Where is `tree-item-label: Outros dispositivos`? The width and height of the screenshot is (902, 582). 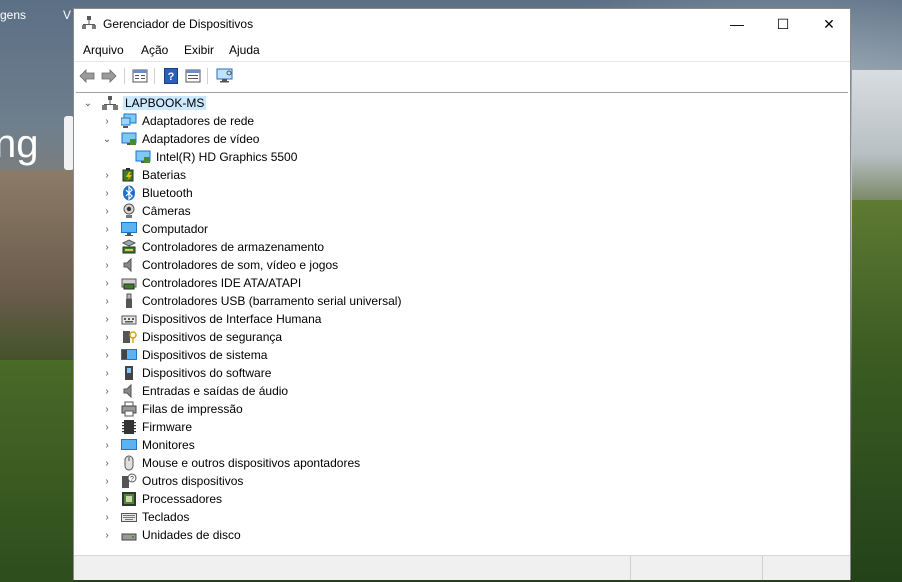 tree-item-label: Outros dispositivos is located at coordinates (193, 481).